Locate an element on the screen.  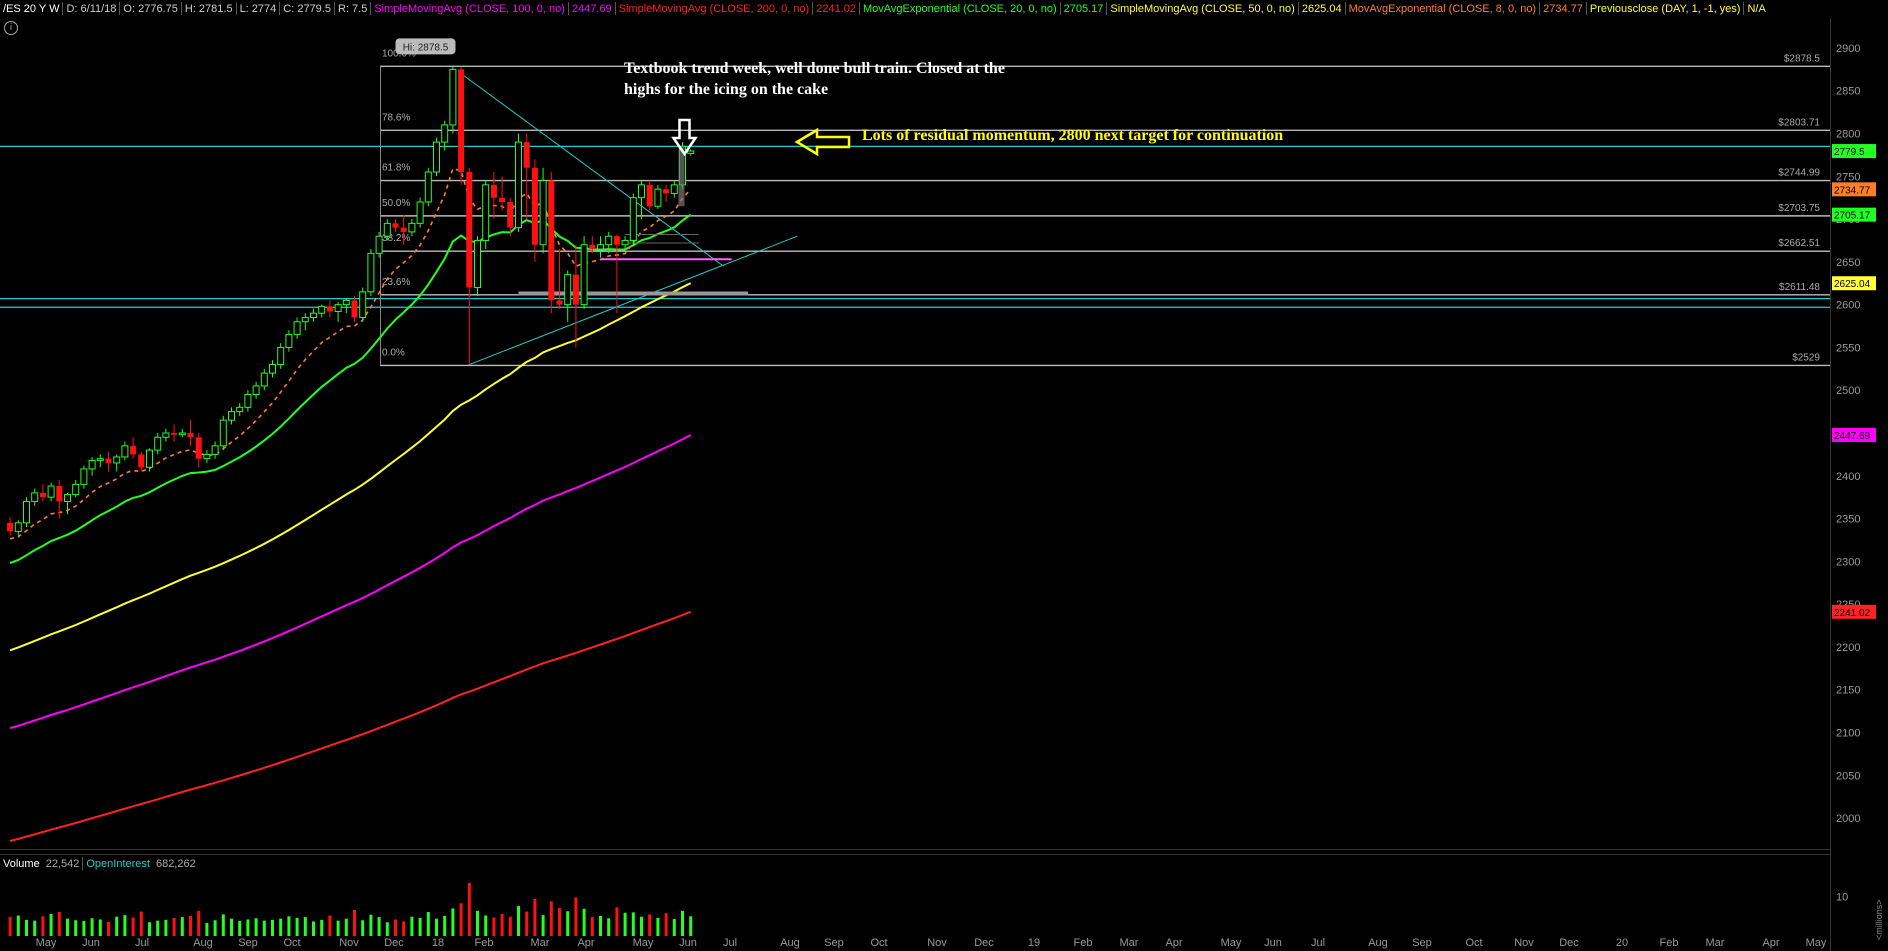
x-axis-label: Jul is located at coordinates (730, 943).